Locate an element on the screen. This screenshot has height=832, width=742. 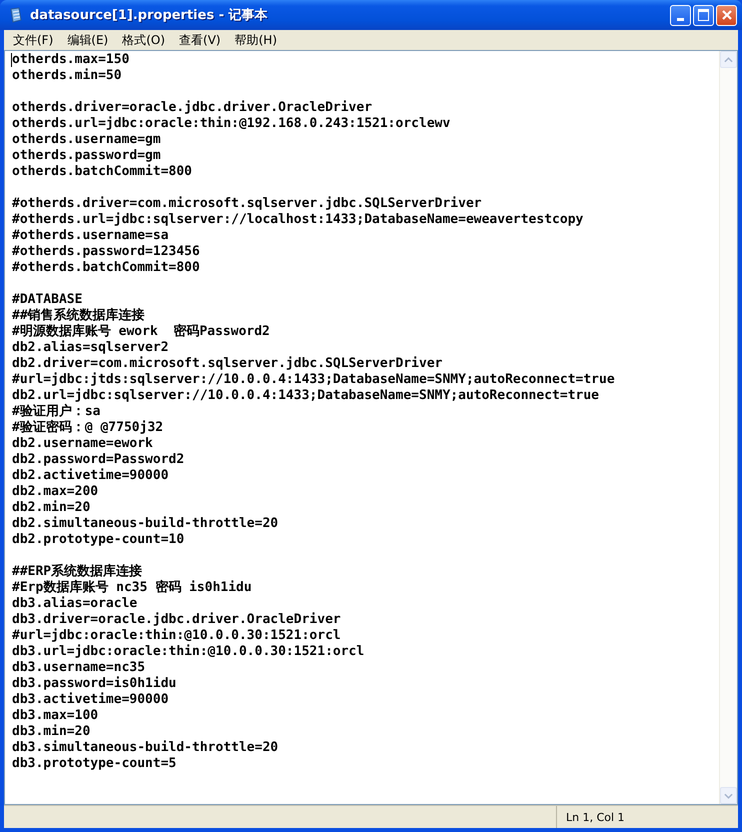
menu-item: 文件(F) is located at coordinates (33, 40).